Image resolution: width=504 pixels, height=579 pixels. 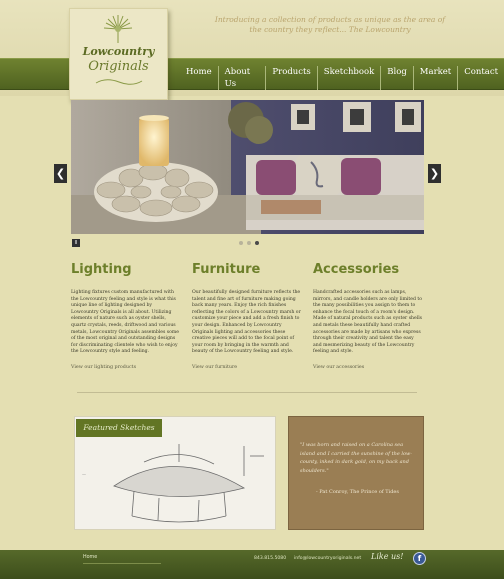 I want to click on slideshow-next-button: ❯, so click(x=434, y=173).